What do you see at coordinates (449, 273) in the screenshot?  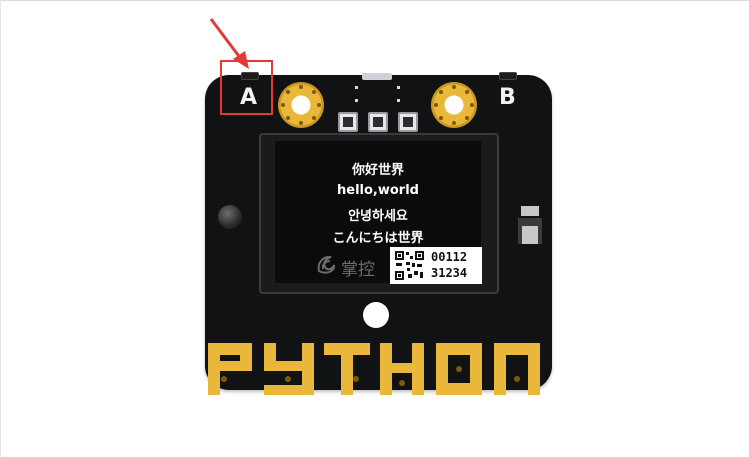 I see `qr-number-2: 31234` at bounding box center [449, 273].